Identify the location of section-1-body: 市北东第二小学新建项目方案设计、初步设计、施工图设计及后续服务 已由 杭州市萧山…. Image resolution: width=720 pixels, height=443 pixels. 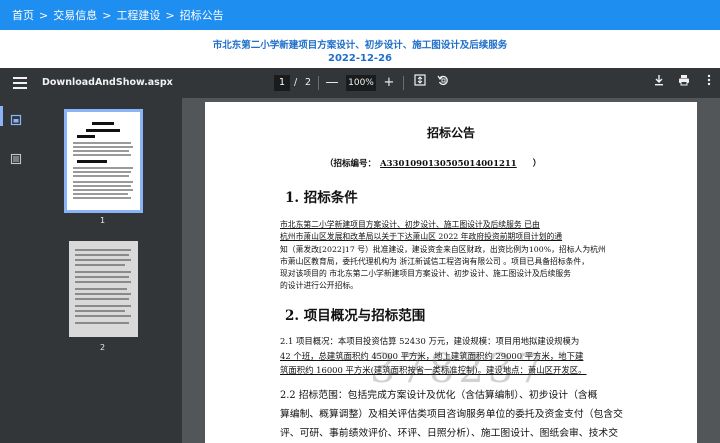
(460, 256).